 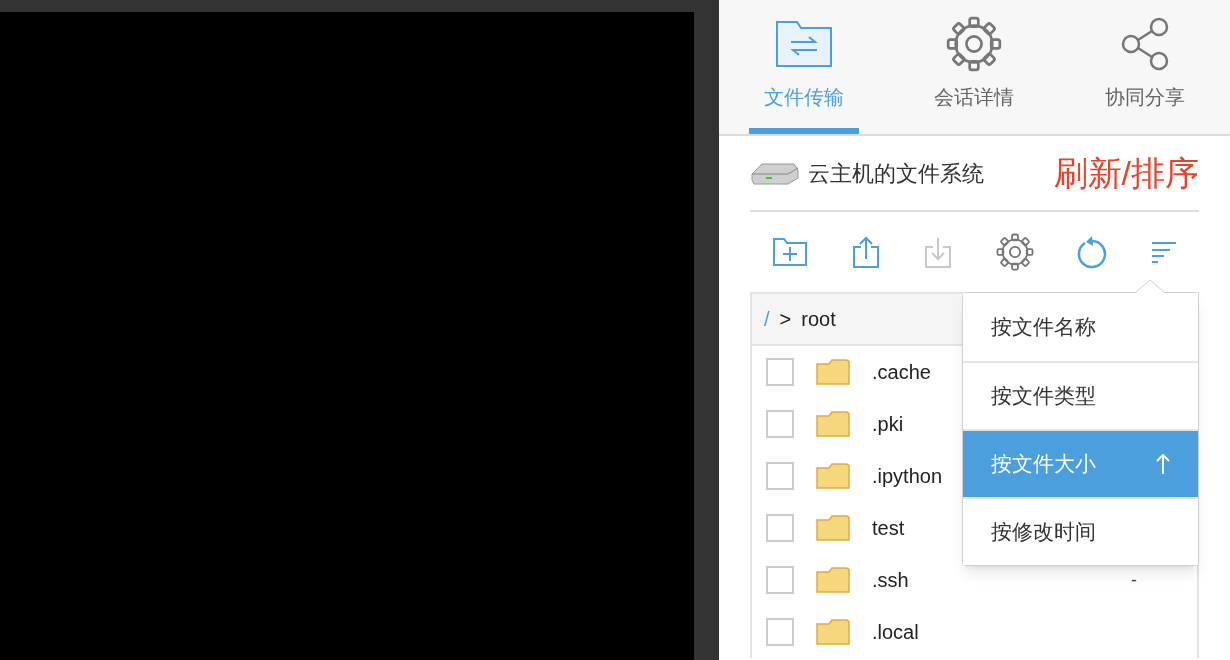 What do you see at coordinates (865, 252) in the screenshot?
I see `upload-icon` at bounding box center [865, 252].